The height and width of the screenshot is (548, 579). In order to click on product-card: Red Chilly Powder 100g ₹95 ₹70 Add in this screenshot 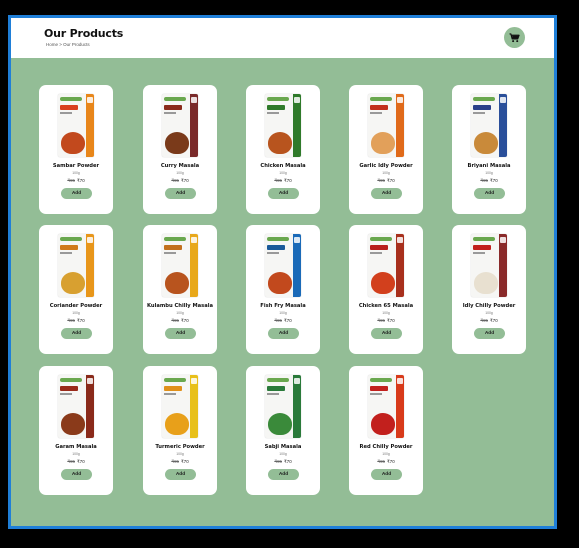, I will do `click(386, 430)`.